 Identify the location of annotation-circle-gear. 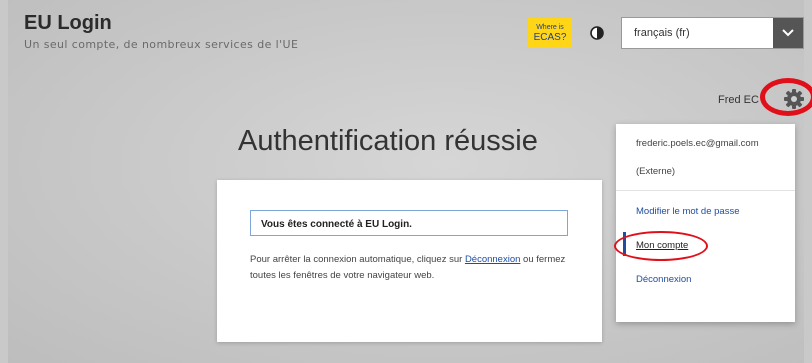
(786, 97).